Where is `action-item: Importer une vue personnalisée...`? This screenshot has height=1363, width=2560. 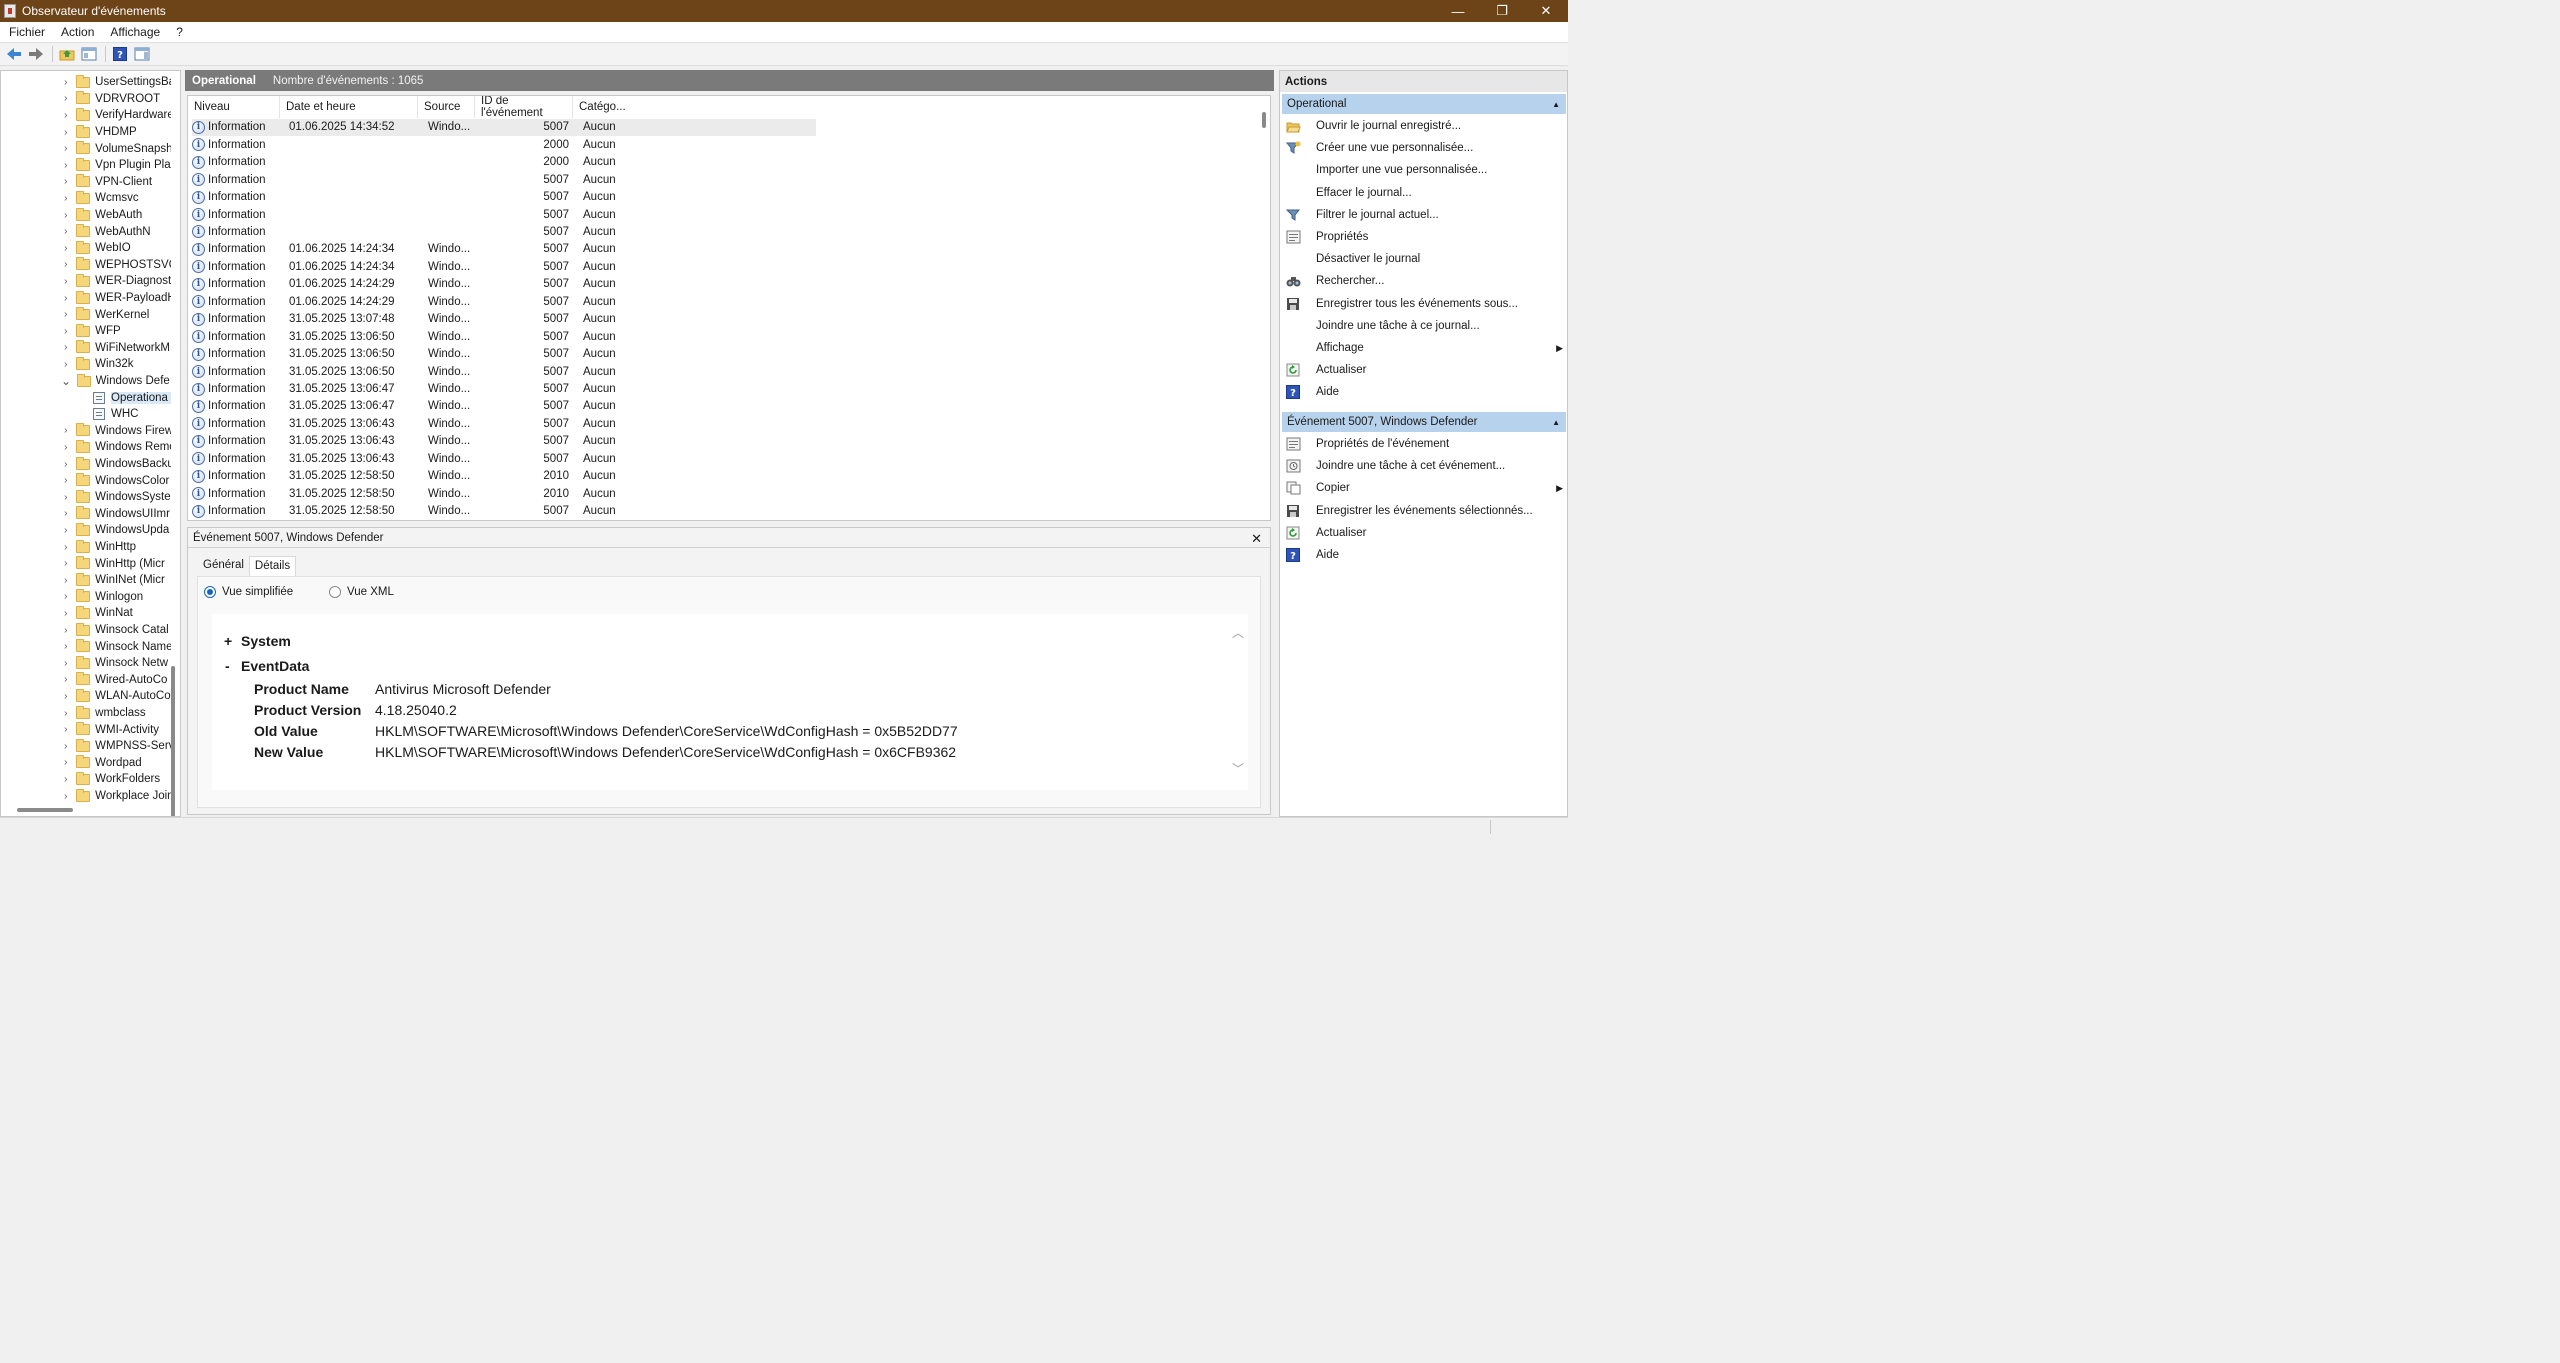 action-item: Importer une vue personnalisée... is located at coordinates (1425, 170).